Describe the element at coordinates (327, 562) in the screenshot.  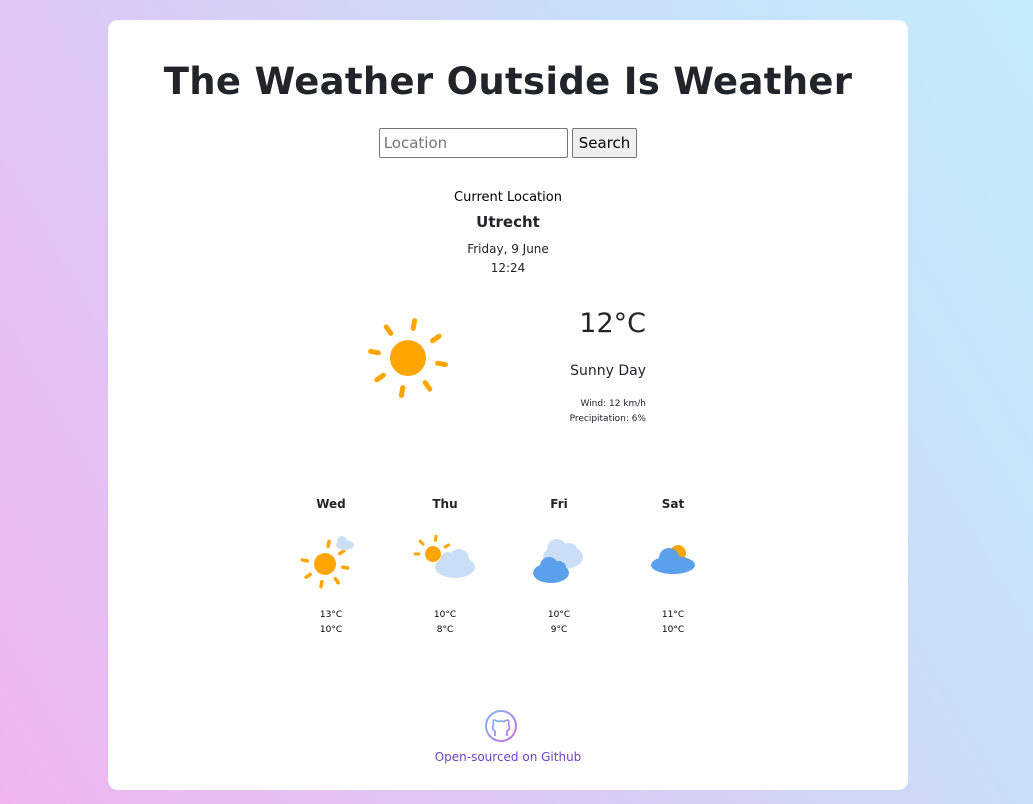
I see `sun-small-cloud-icon` at that location.